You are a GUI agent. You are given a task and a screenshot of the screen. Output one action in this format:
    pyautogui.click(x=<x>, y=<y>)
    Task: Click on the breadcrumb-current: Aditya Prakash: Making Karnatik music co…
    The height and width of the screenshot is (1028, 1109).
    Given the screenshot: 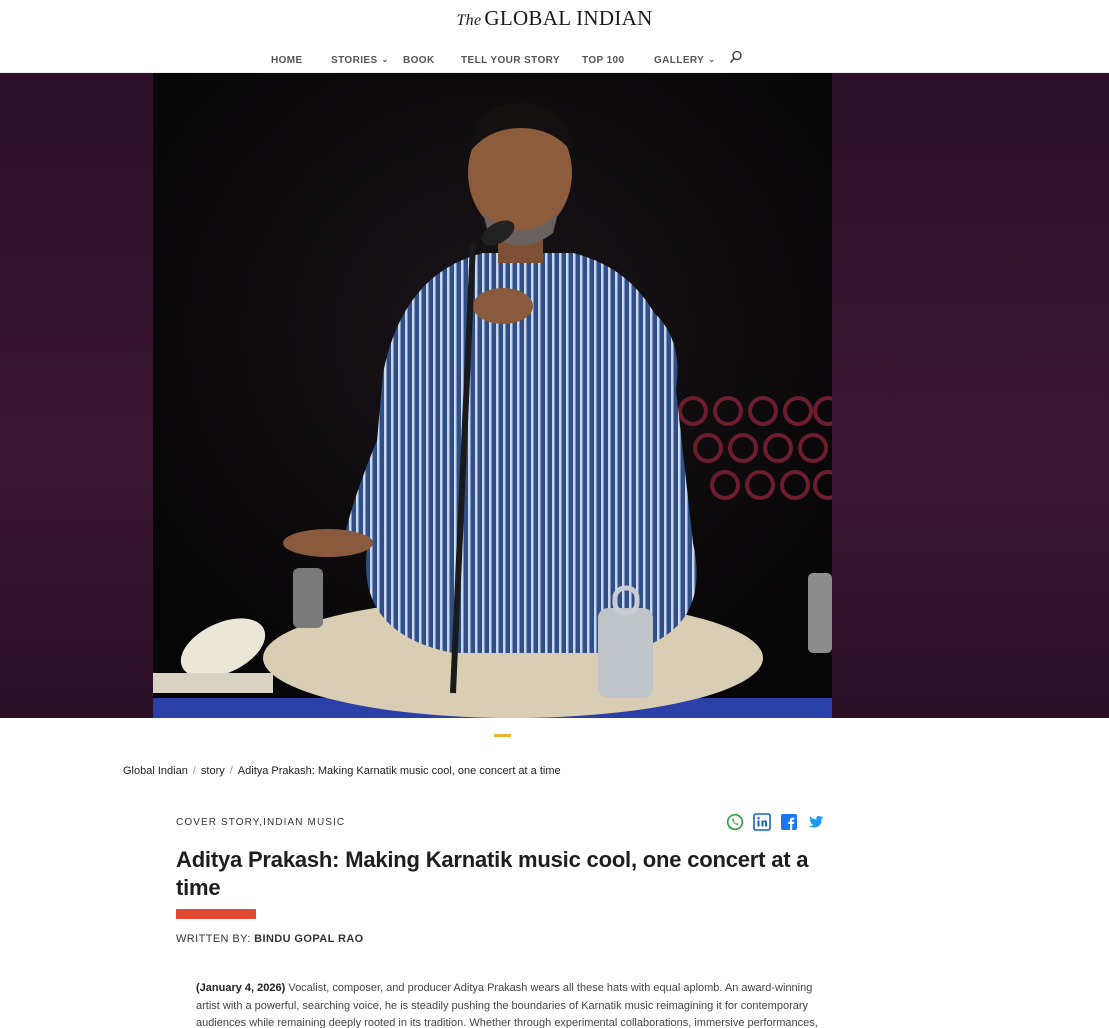 What is the action you would take?
    pyautogui.click(x=399, y=771)
    